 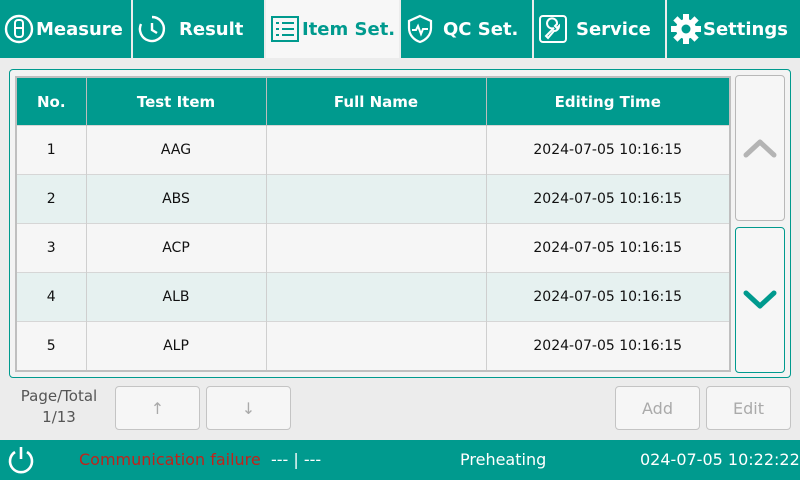 I want to click on scroll-down-button, so click(x=760, y=300).